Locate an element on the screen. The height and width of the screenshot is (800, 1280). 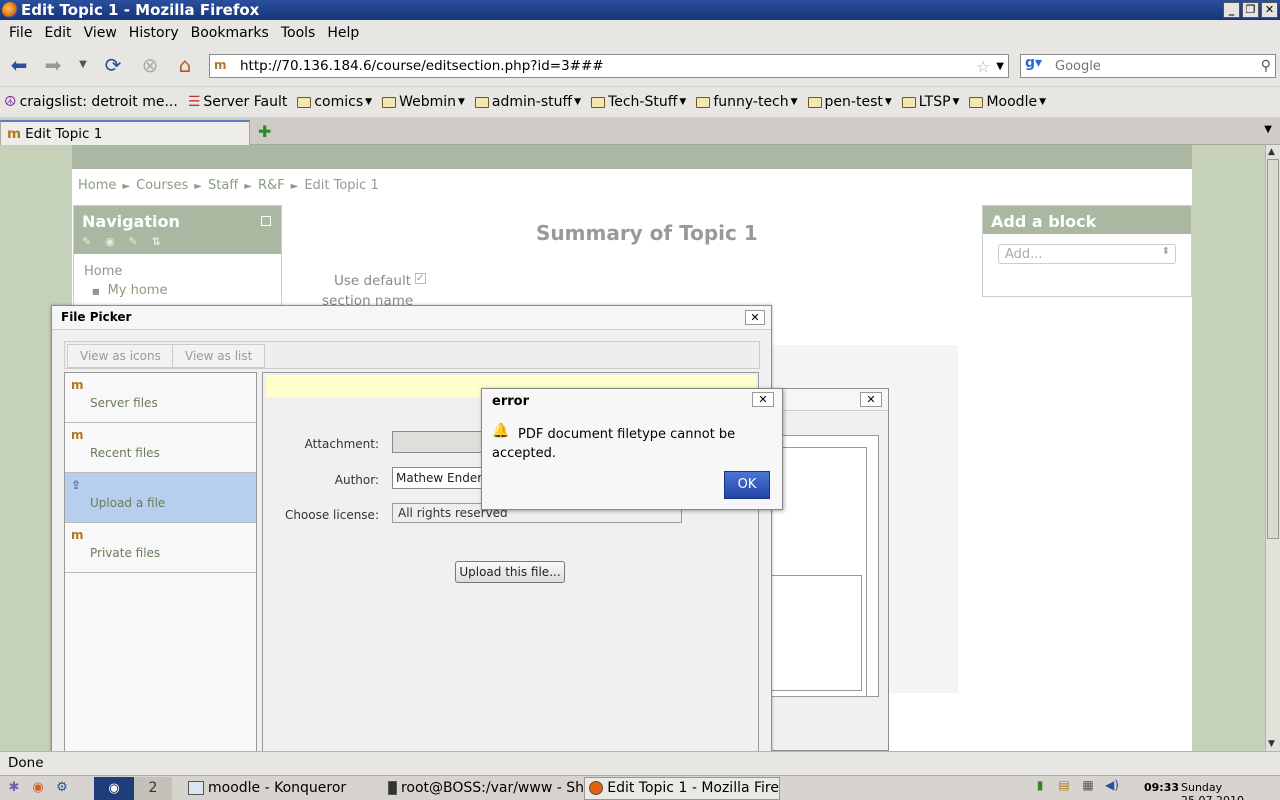
clock-date: Sunday 25.07.2010 is located at coordinates (1230, 790).